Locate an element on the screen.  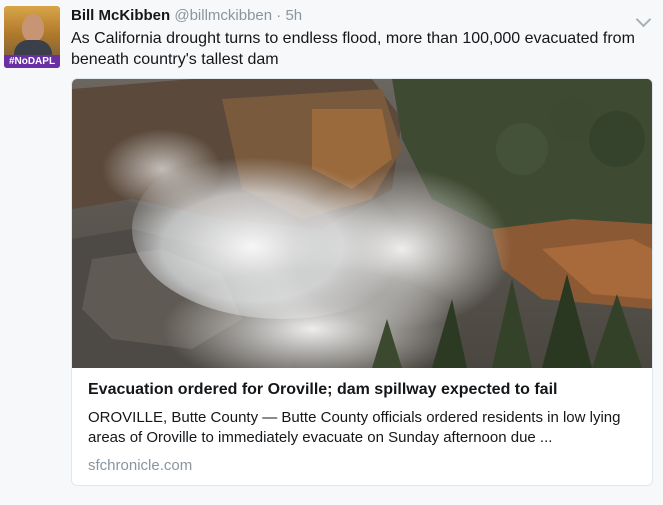
card-domain: sfchronicle.com is located at coordinates (364, 466).